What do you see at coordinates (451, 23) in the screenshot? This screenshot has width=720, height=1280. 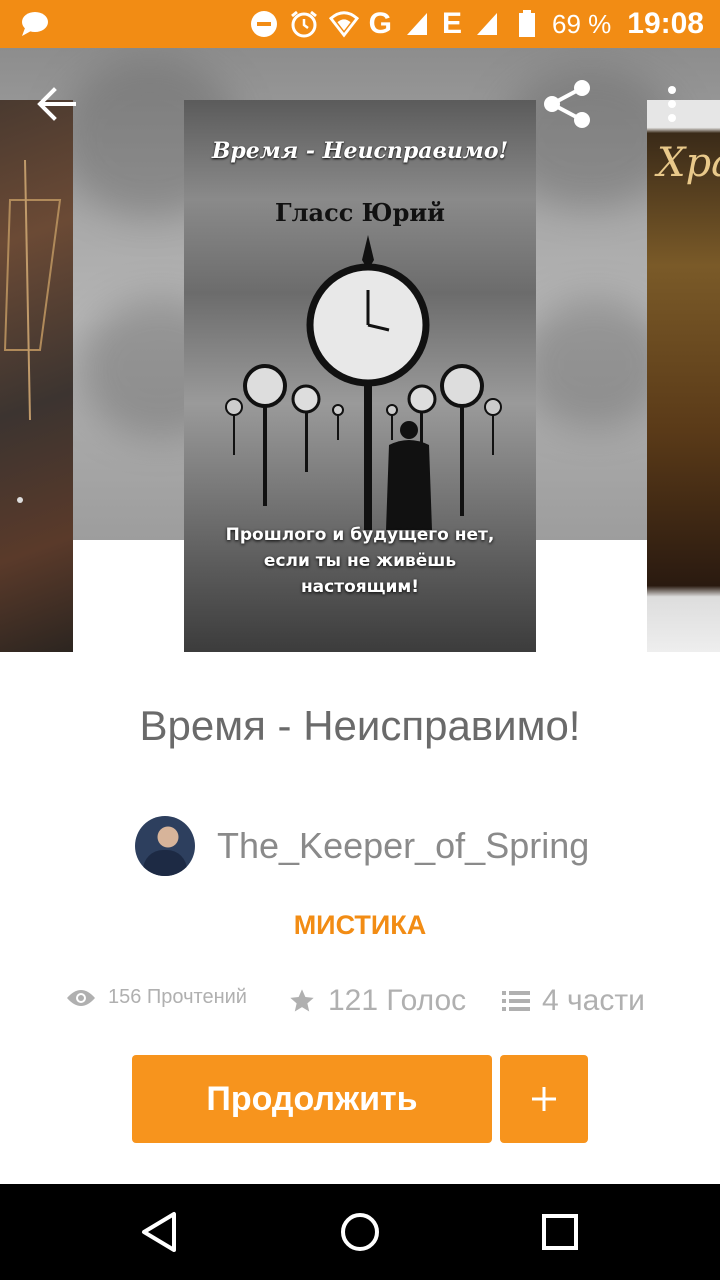 I see `network-type-e: E` at bounding box center [451, 23].